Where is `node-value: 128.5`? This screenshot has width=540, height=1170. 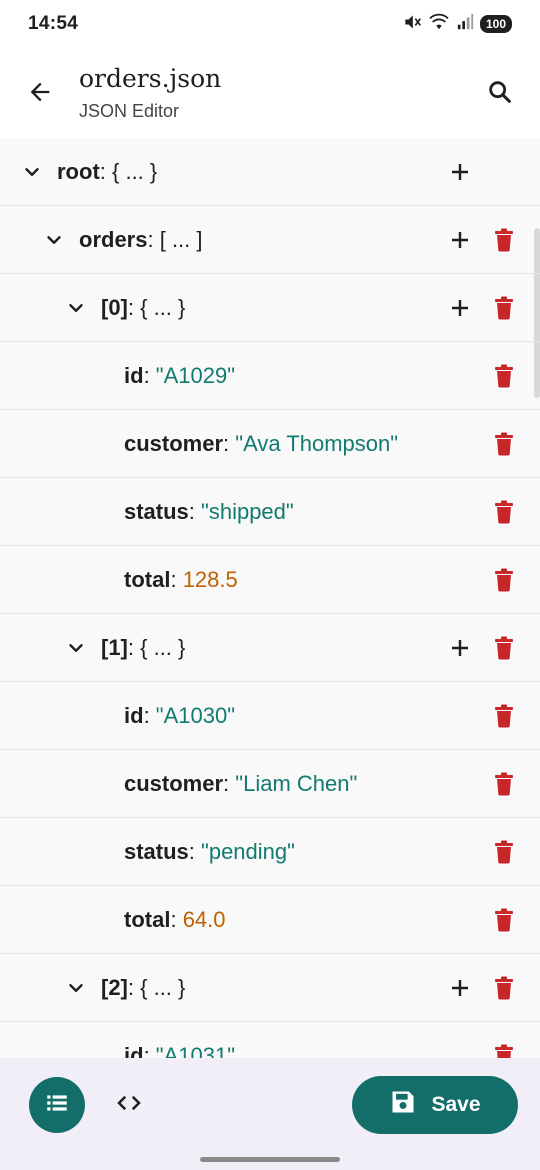
node-value: 128.5 is located at coordinates (210, 579).